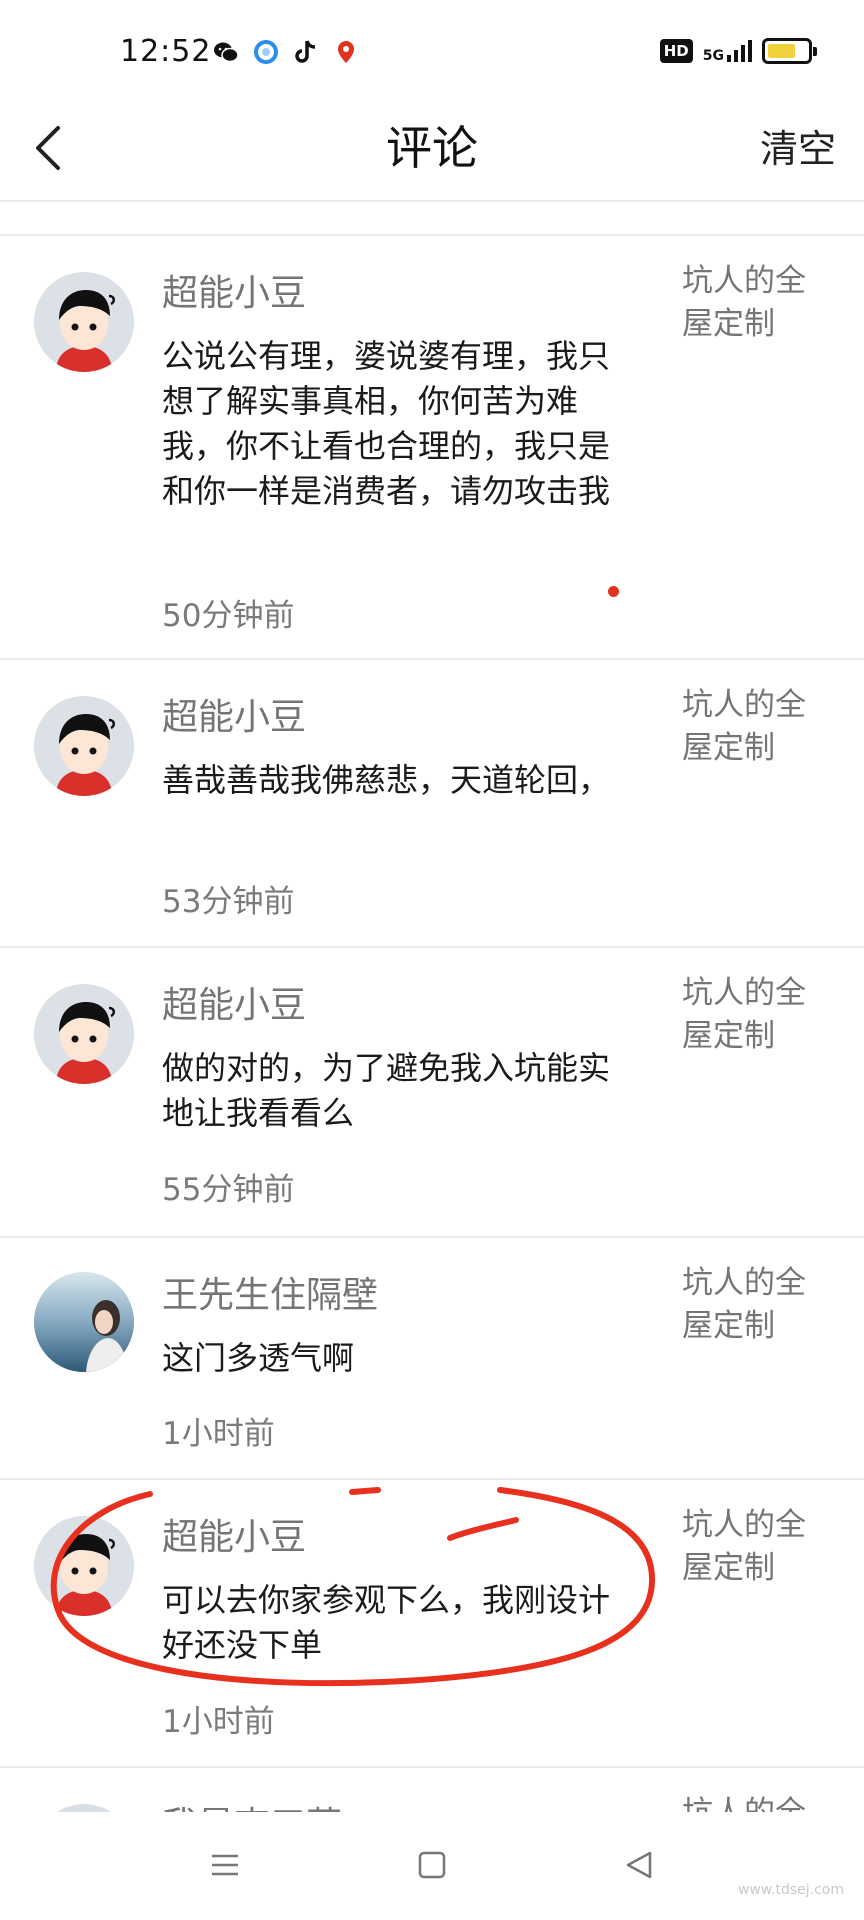 Image resolution: width=864 pixels, height=1920 pixels. Describe the element at coordinates (306, 52) in the screenshot. I see `tiktok-icon` at that location.